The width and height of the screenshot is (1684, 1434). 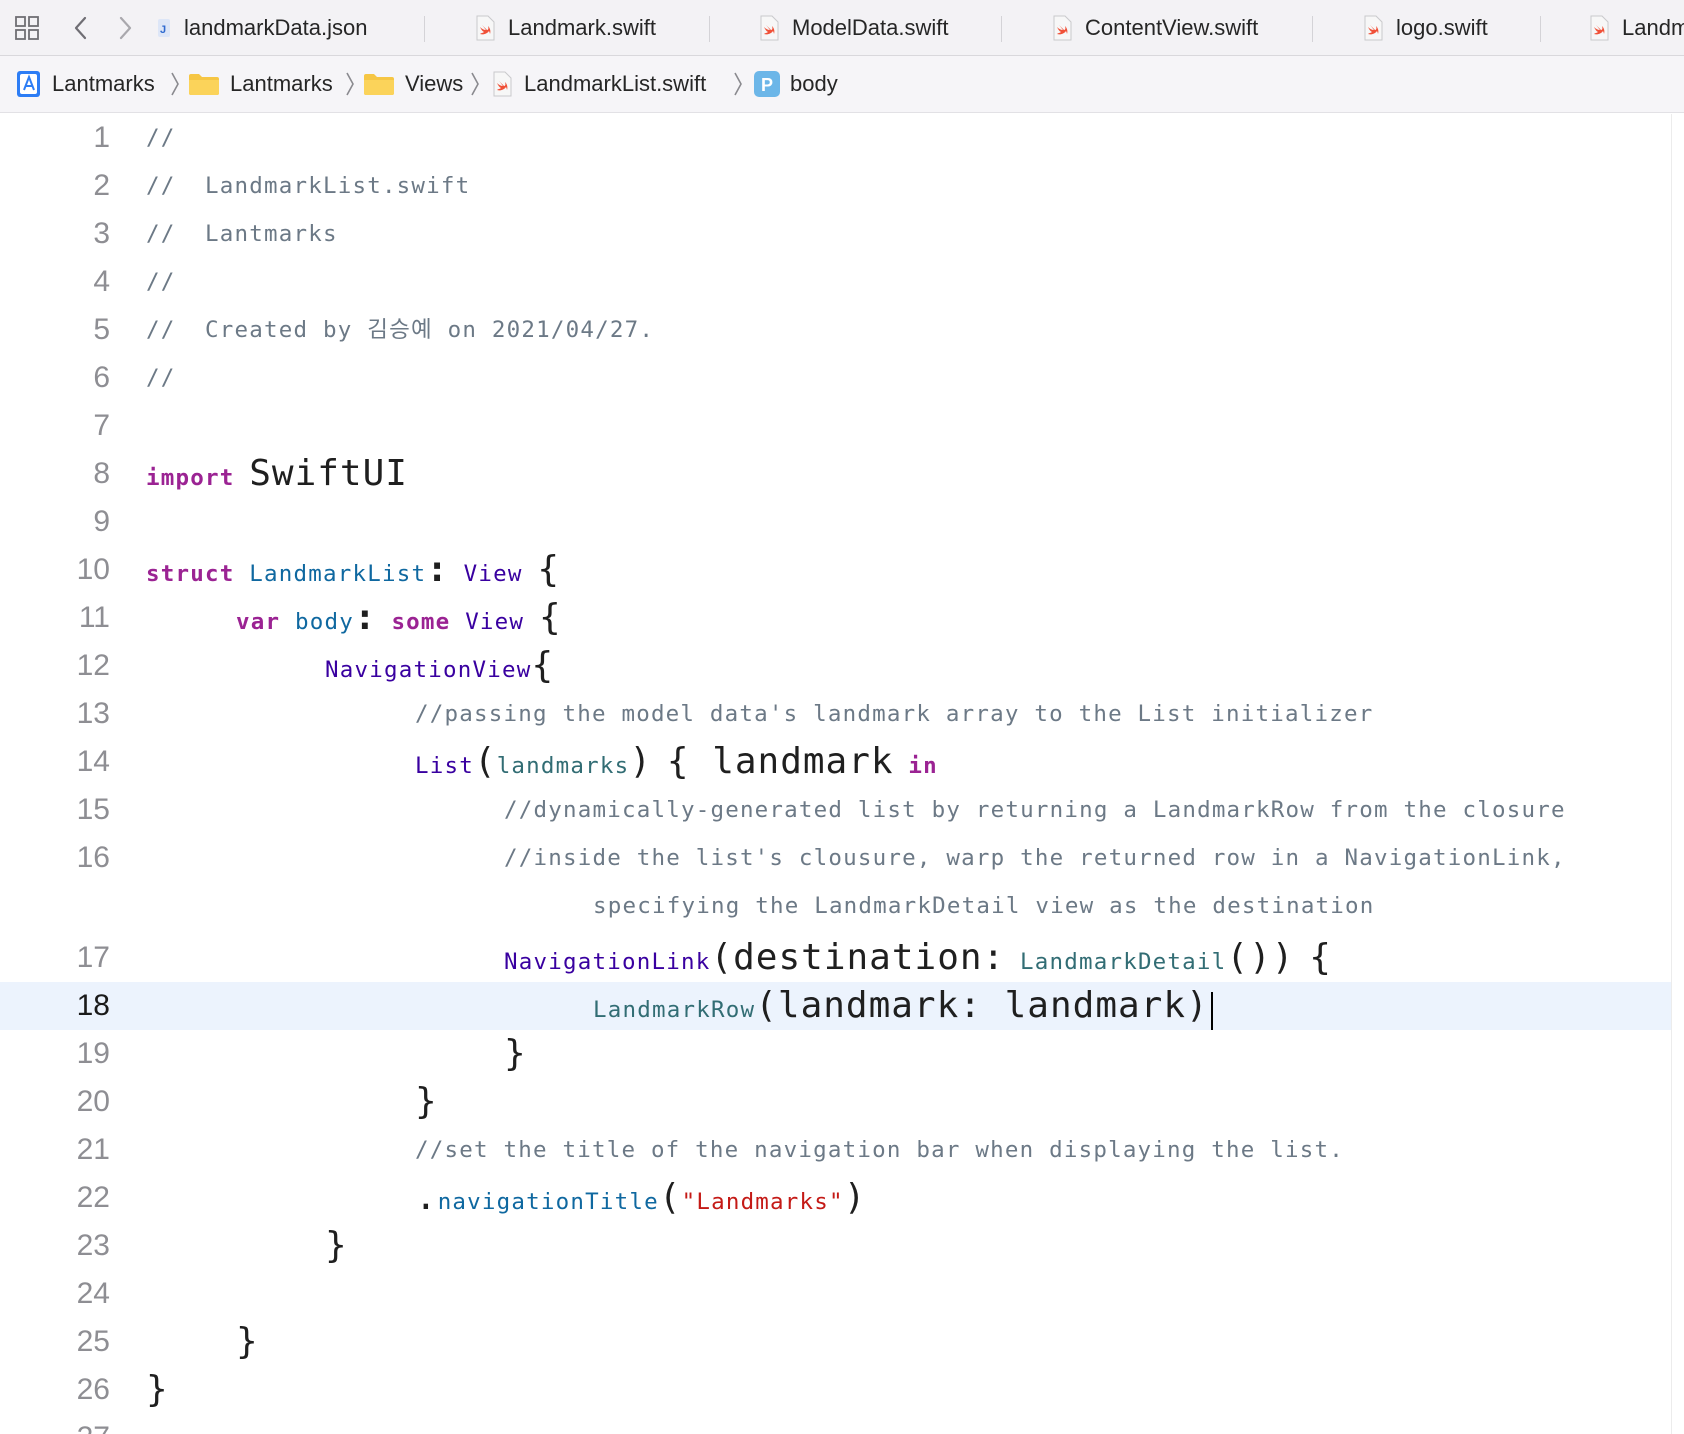 I want to click on code-token: SwiftUI, so click(x=328, y=473).